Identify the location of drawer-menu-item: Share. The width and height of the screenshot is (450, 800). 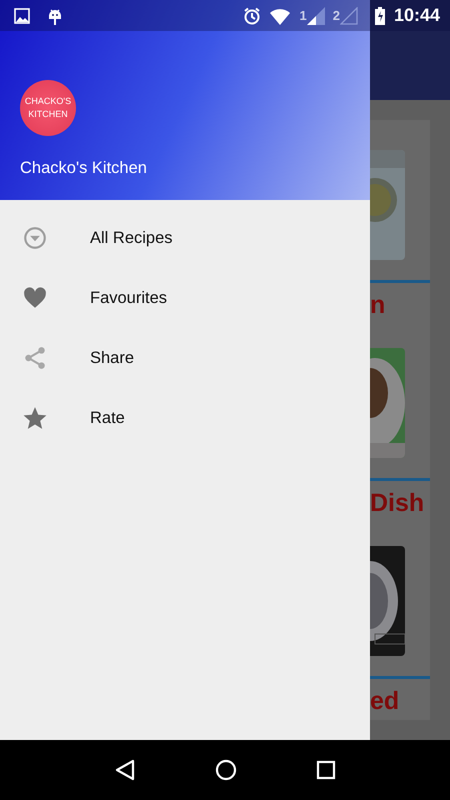
(185, 358).